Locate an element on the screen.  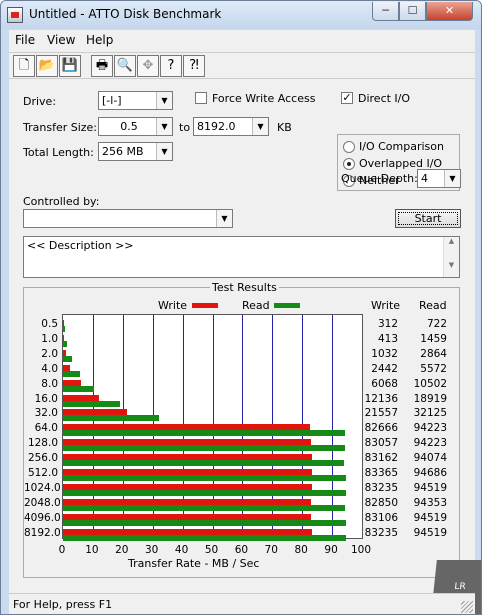
menu-view: View is located at coordinates (61, 40).